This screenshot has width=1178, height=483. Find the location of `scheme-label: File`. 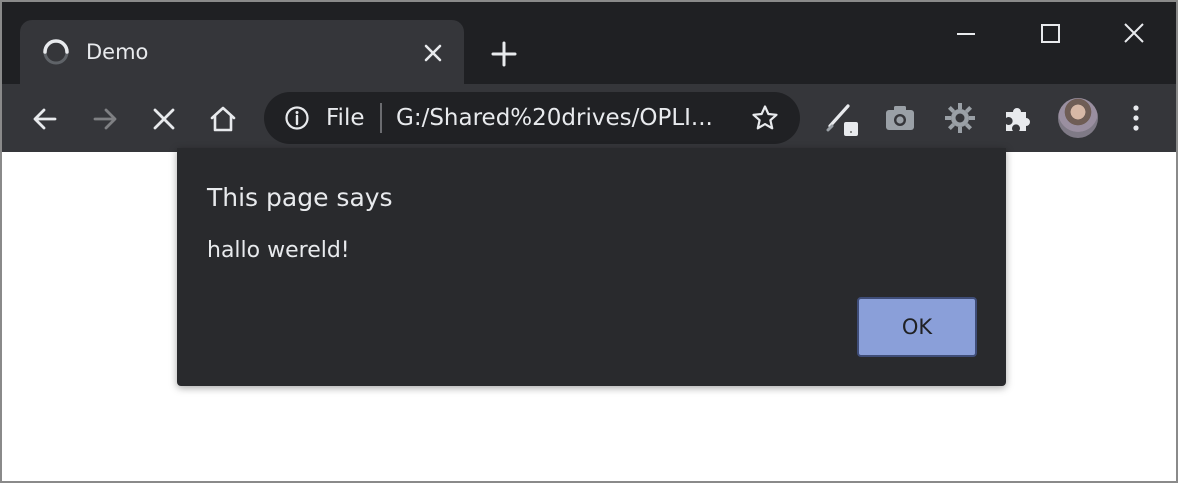

scheme-label: File is located at coordinates (345, 118).